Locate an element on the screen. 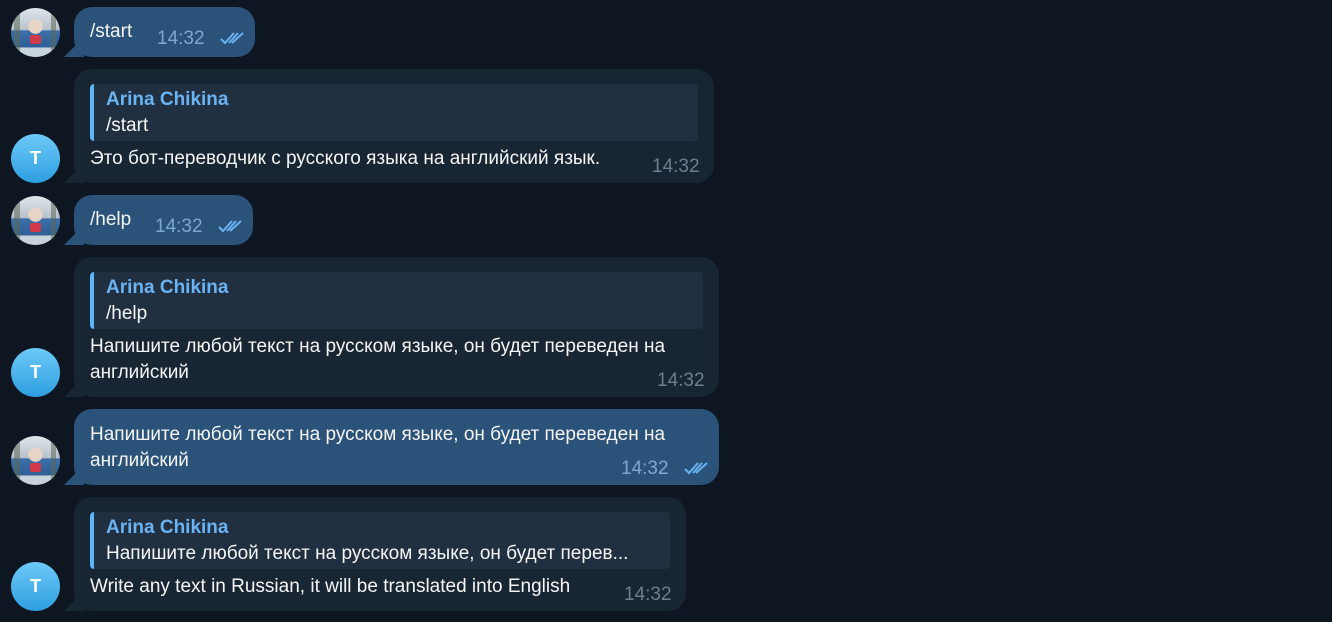 This screenshot has width=1332, height=622. message-text: /start is located at coordinates (111, 31).